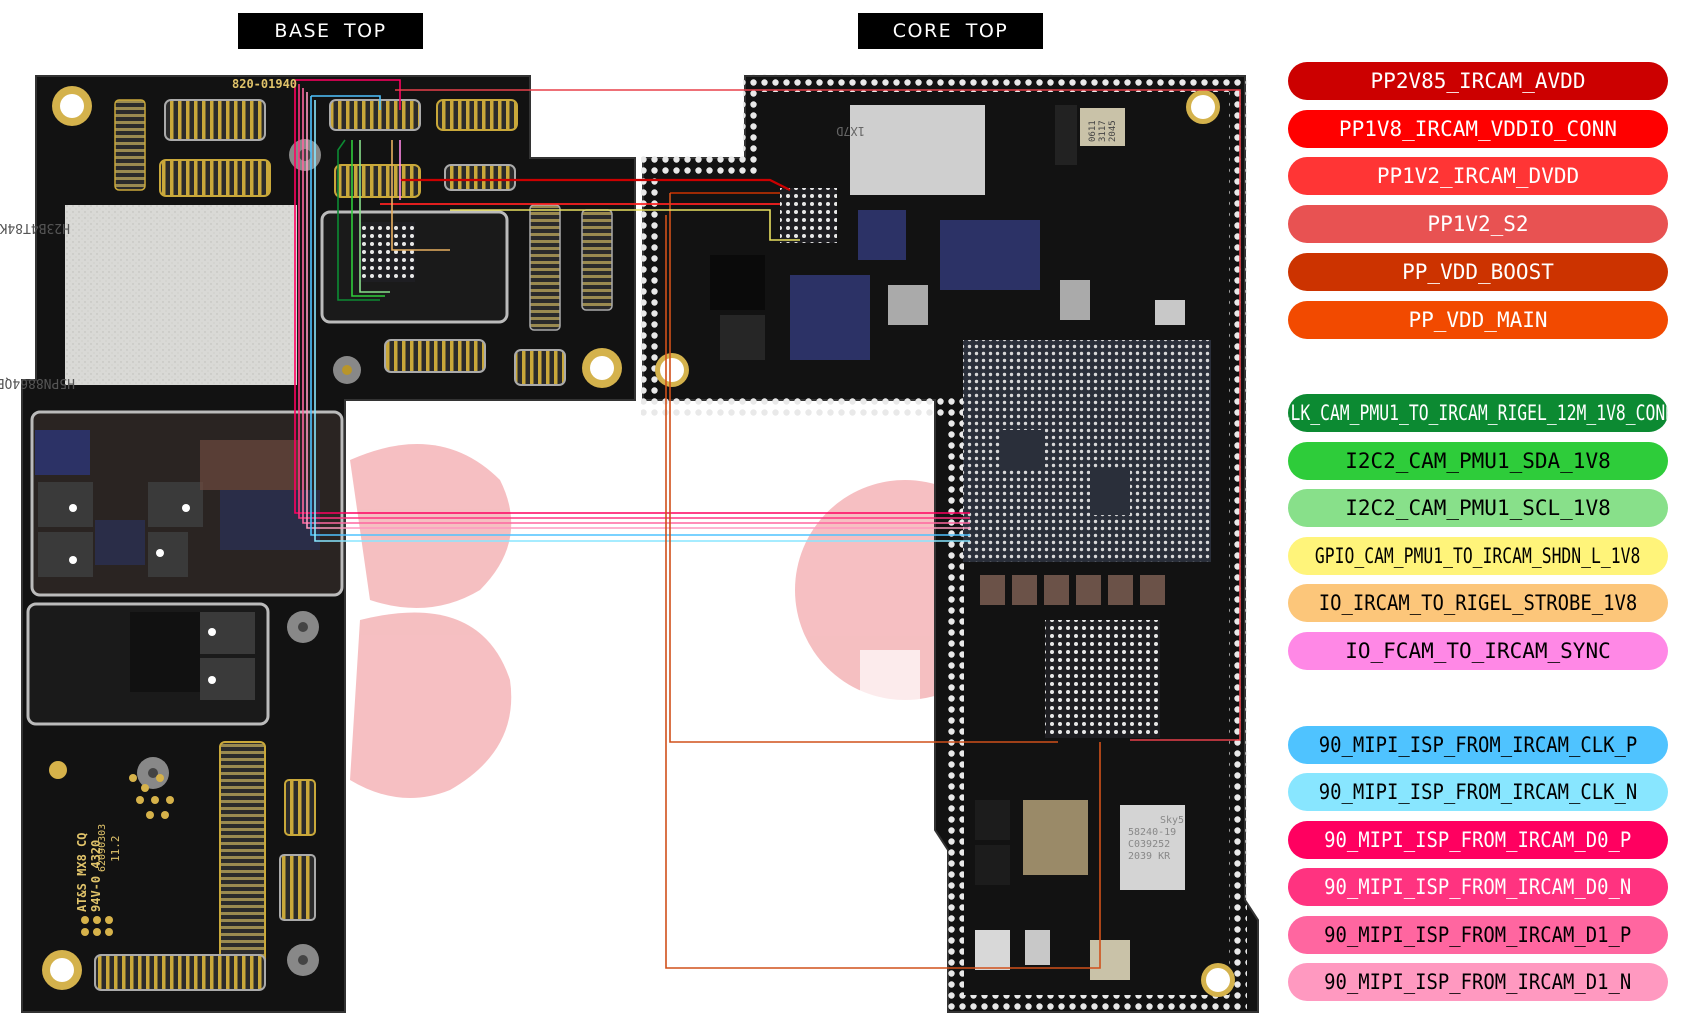 This screenshot has width=1699, height=1020. What do you see at coordinates (1149, 856) in the screenshot?
I see `chip-marking-3d: 2039 KR` at bounding box center [1149, 856].